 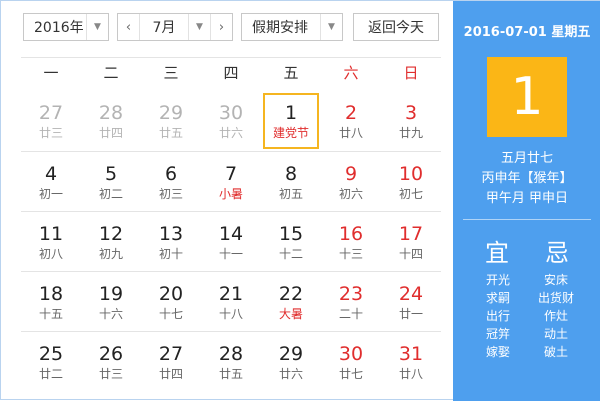 I want to click on calendar-day: 23 二十, so click(x=351, y=301).